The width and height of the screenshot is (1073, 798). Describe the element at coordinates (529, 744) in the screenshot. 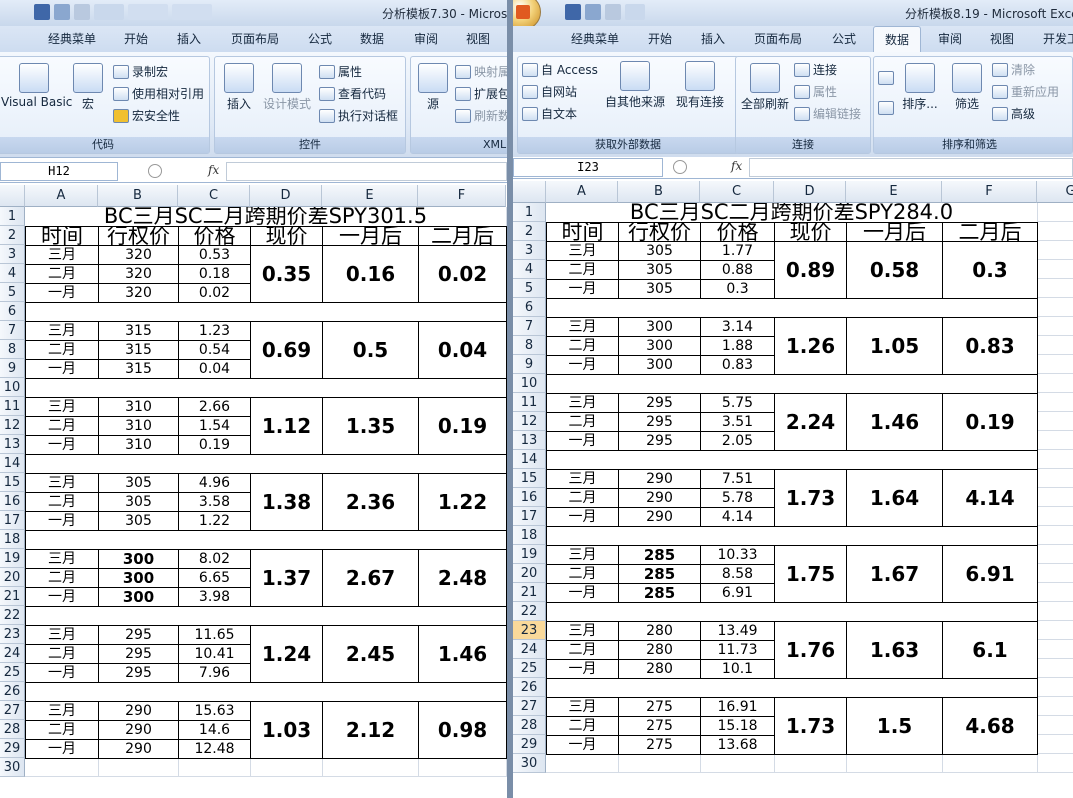

I see `row-header: 29` at that location.